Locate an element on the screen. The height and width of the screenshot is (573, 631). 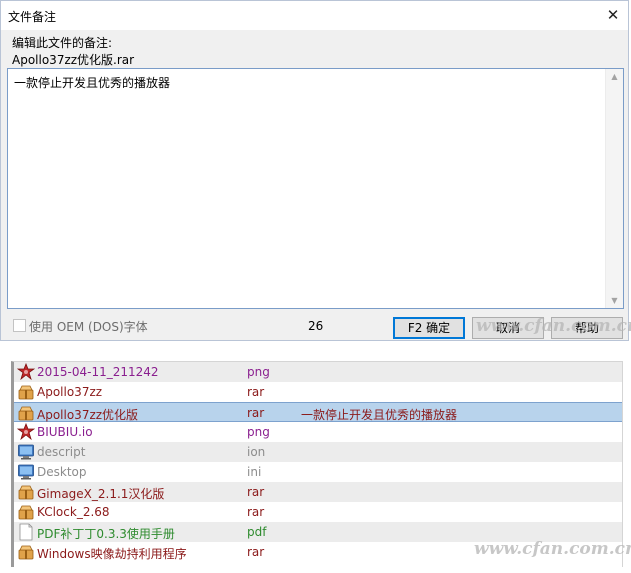
file-row: GimageX_2.1.1汉化版 rar is located at coordinates (318, 492).